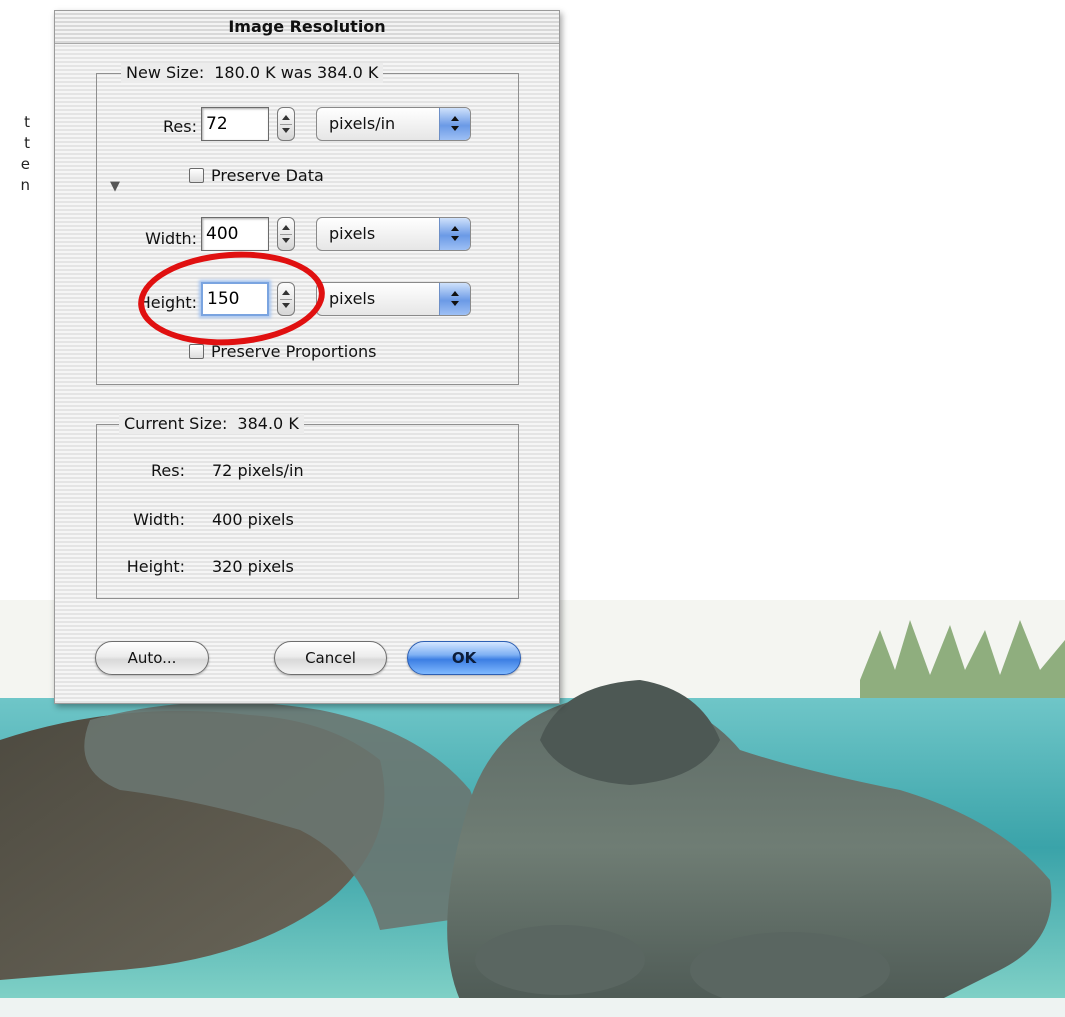 This screenshot has height=1017, width=1065. I want to click on current-width-label: Width:, so click(159, 519).